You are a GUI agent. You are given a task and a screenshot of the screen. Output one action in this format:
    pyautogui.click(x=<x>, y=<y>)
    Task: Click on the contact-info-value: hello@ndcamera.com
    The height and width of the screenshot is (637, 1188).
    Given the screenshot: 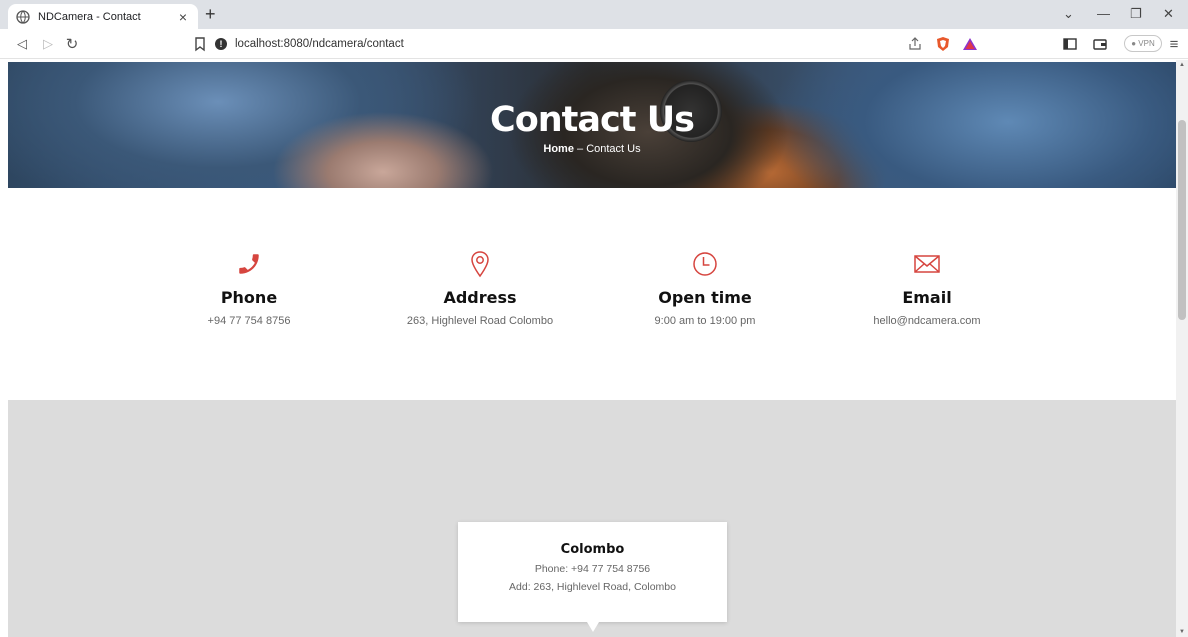 What is the action you would take?
    pyautogui.click(x=927, y=321)
    